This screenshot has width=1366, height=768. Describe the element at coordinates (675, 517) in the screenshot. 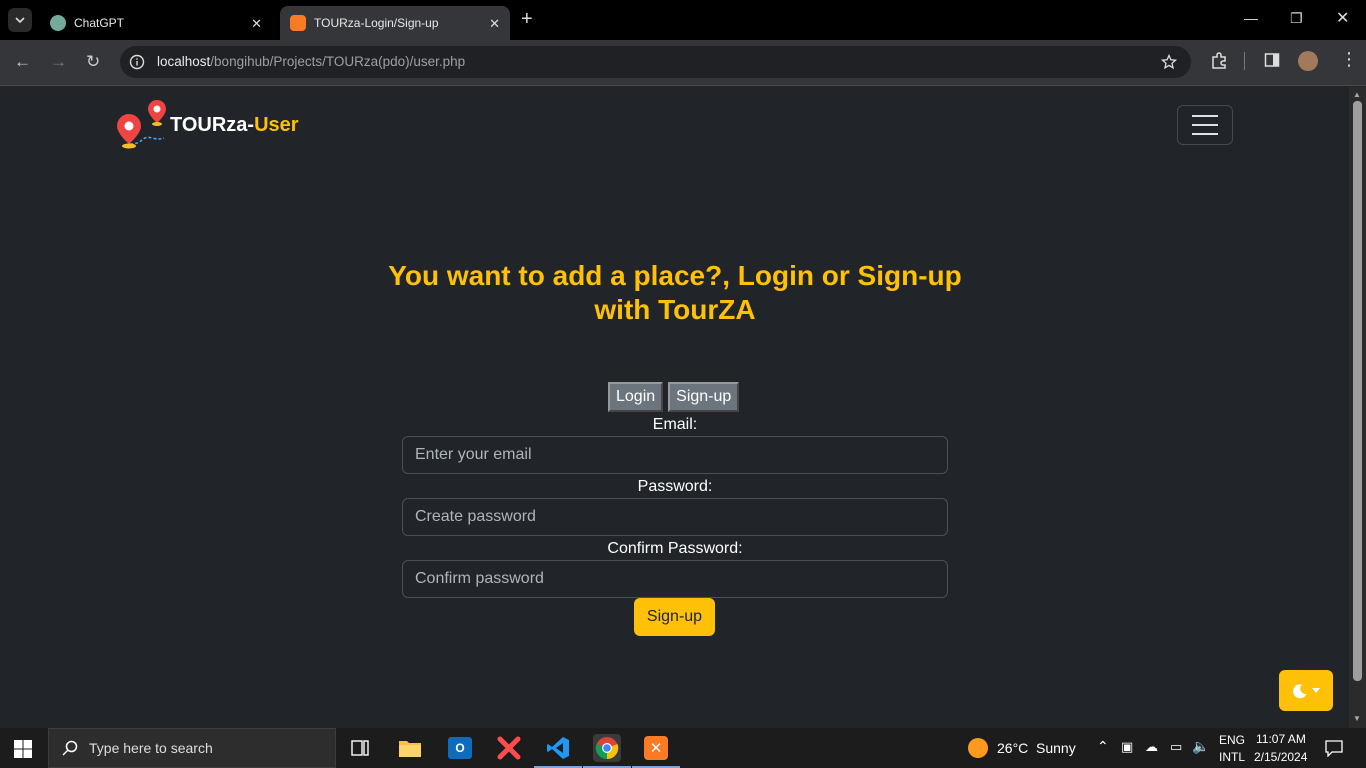

I see `password-field` at that location.